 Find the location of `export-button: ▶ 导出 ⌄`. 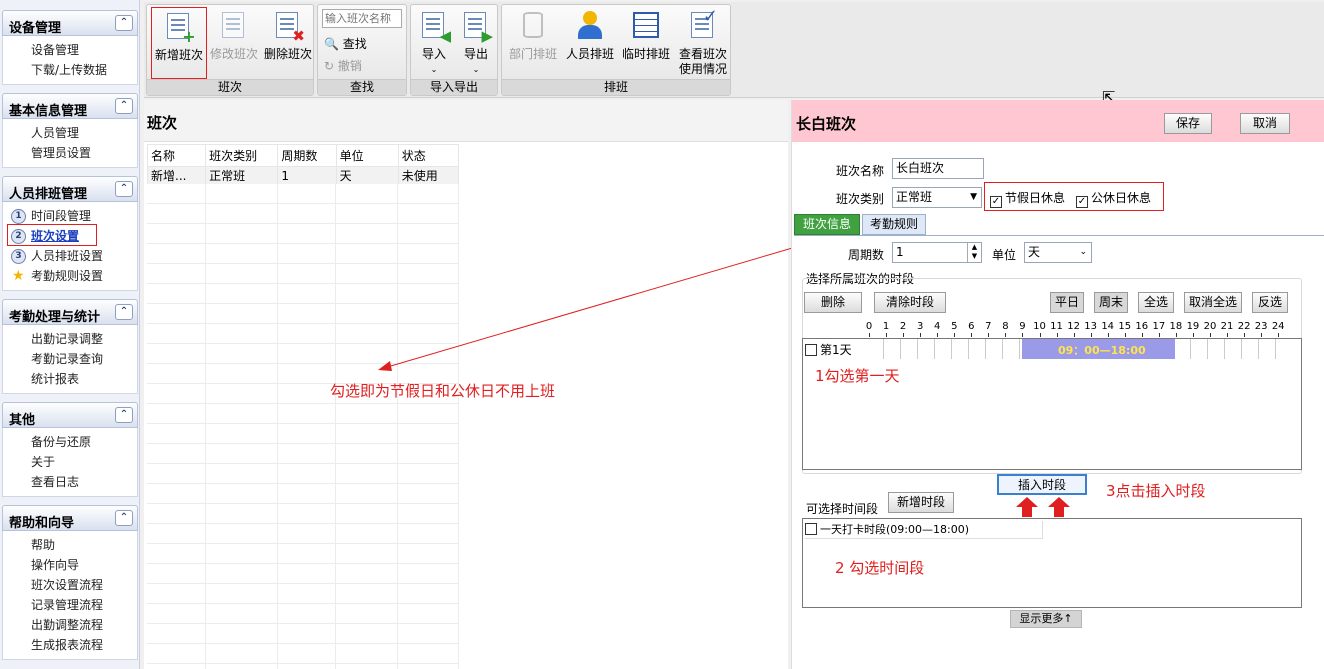

export-button: ▶ 导出 ⌄ is located at coordinates (476, 43).